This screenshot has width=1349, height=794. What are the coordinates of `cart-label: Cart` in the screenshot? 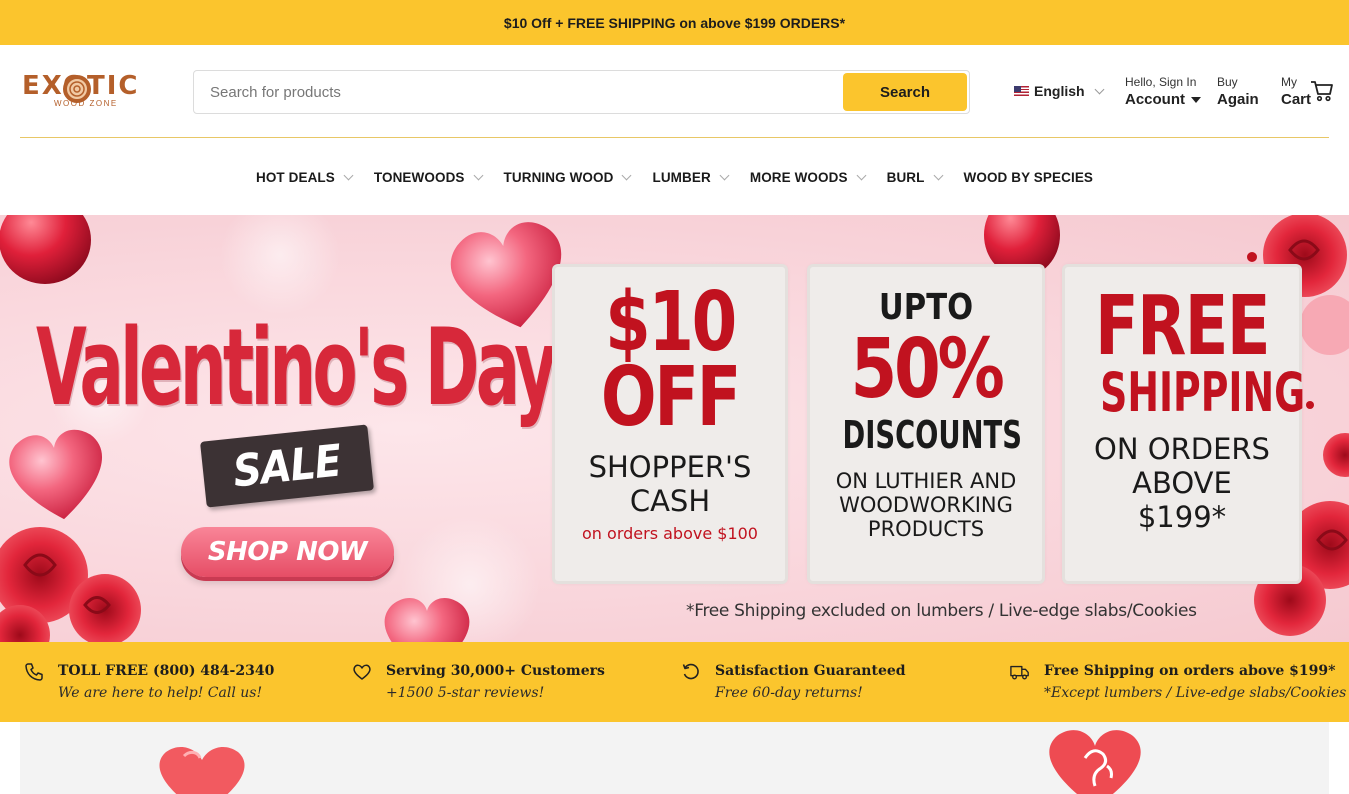 It's located at (1296, 99).